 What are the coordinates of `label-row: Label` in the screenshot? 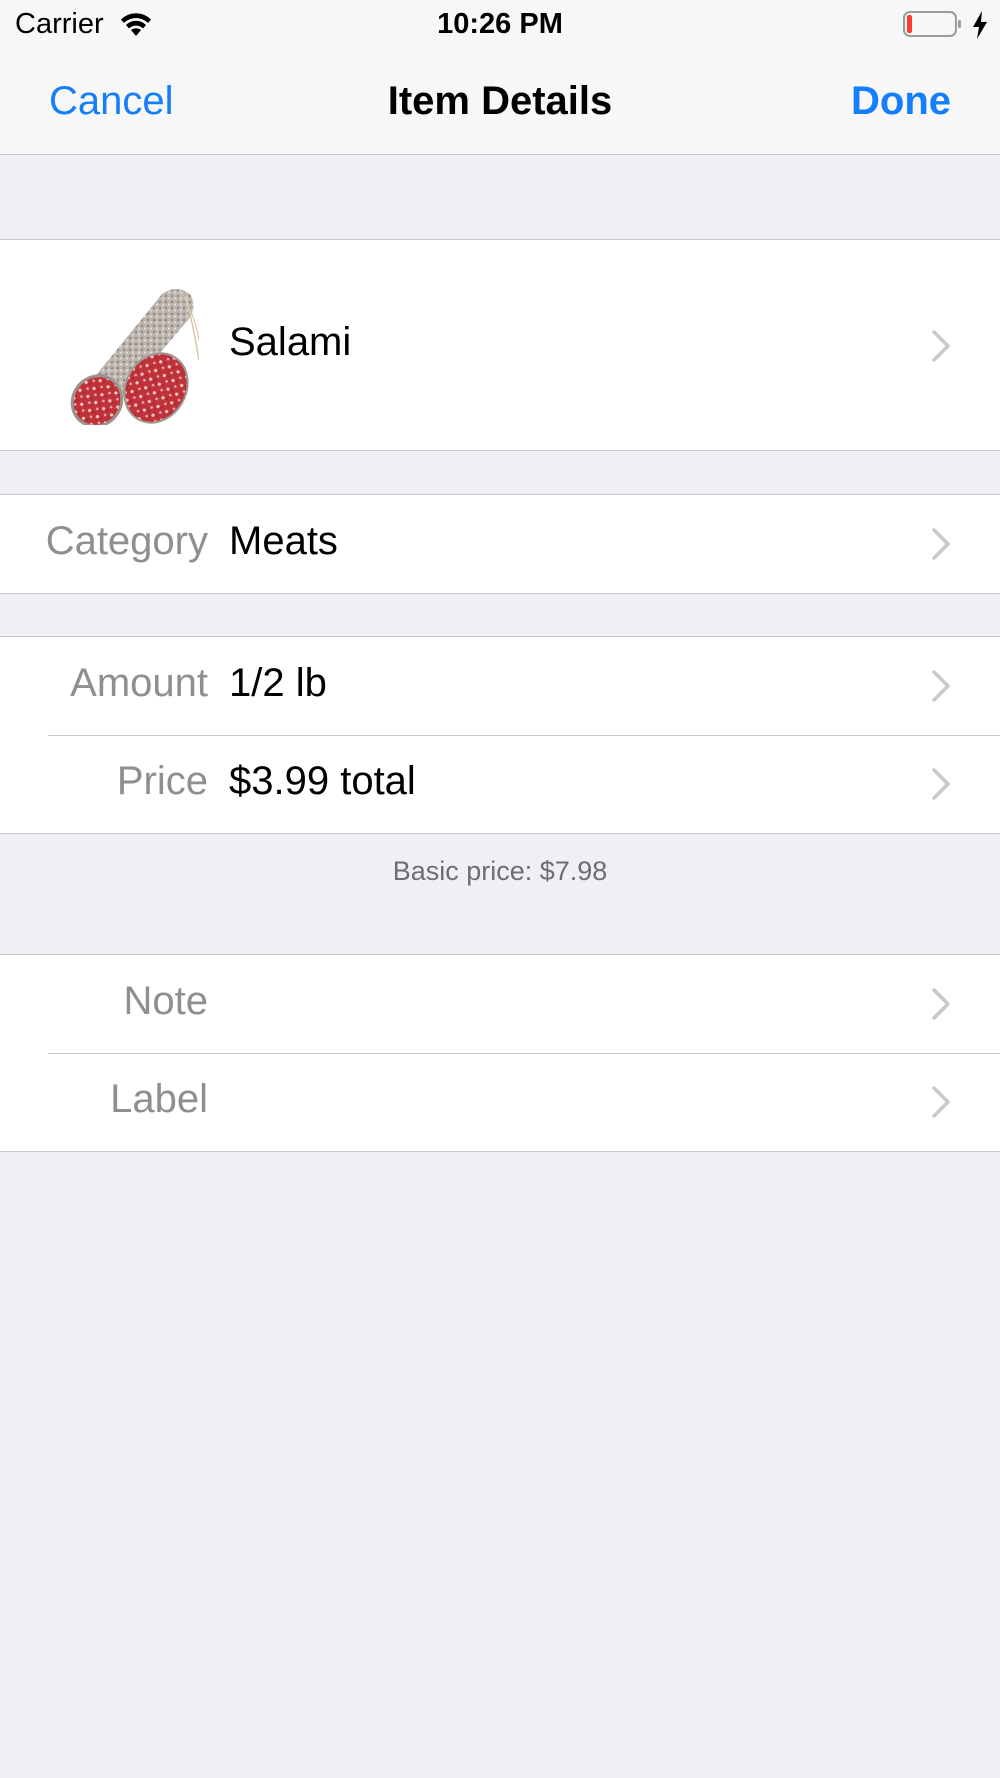 It's located at (500, 1102).